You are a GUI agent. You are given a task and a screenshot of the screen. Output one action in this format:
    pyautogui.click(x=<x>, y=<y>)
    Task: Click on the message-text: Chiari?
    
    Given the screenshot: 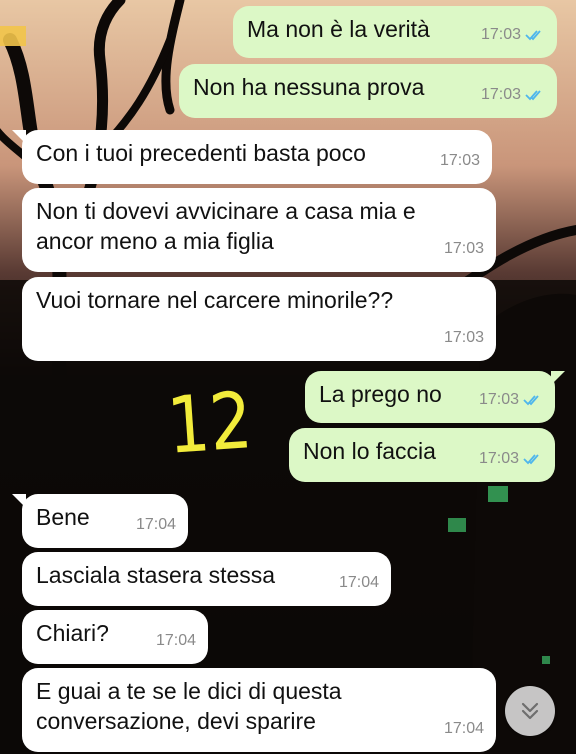 What is the action you would take?
    pyautogui.click(x=72, y=633)
    